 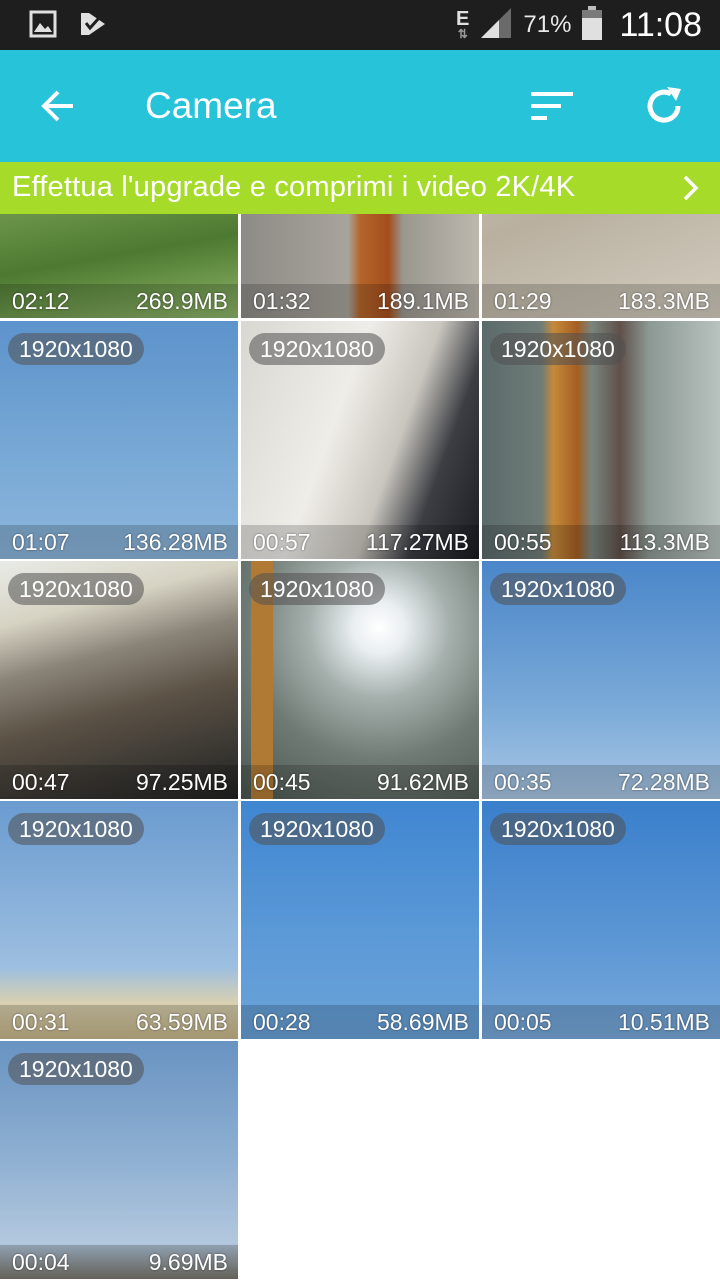 I want to click on video-size: 117.27MB, so click(x=417, y=542).